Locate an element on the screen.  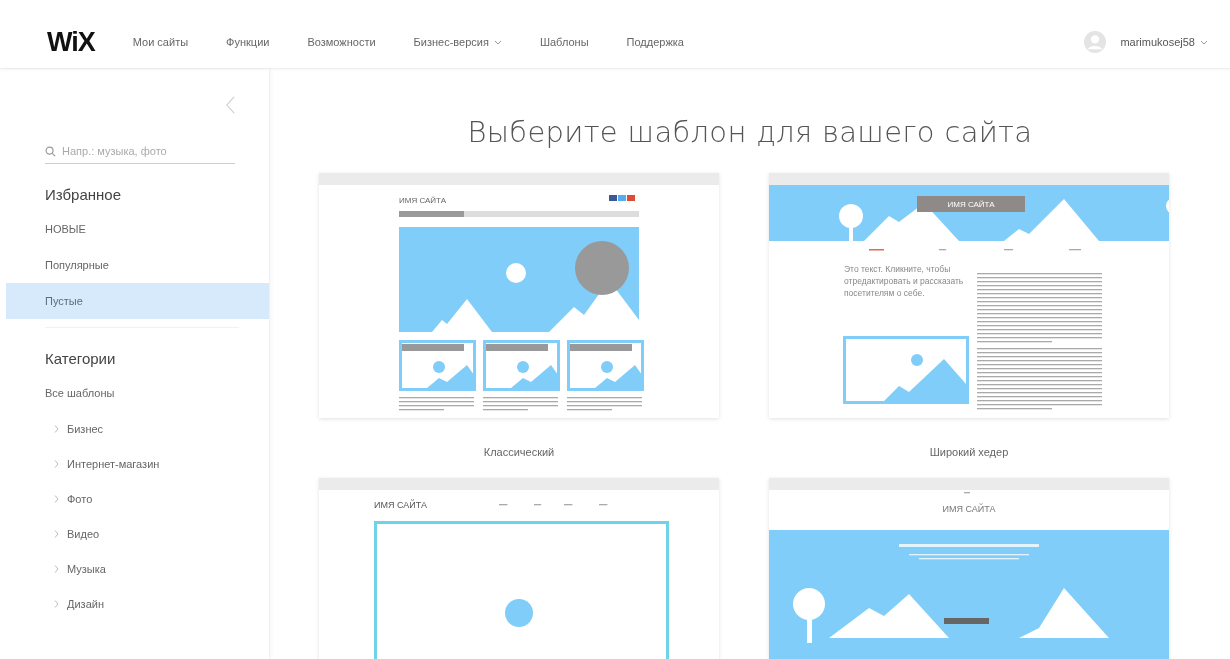
sidebar-item: Все шаблоны is located at coordinates (137, 393).